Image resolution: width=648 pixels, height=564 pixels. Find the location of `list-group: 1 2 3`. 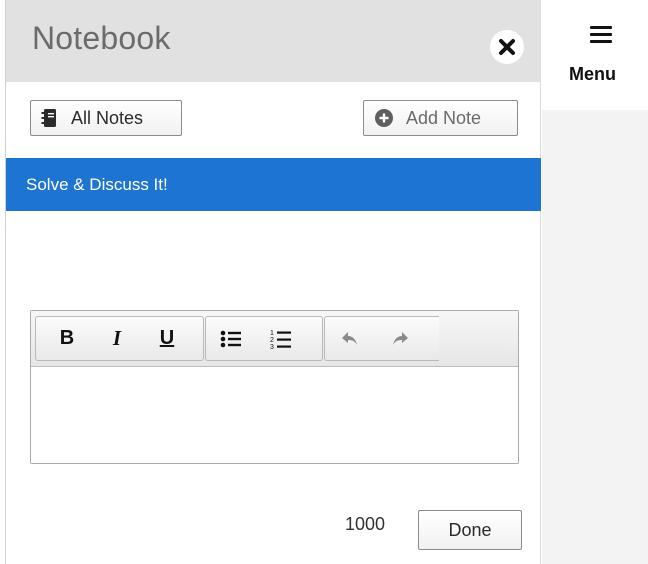

list-group: 1 2 3 is located at coordinates (264, 338).